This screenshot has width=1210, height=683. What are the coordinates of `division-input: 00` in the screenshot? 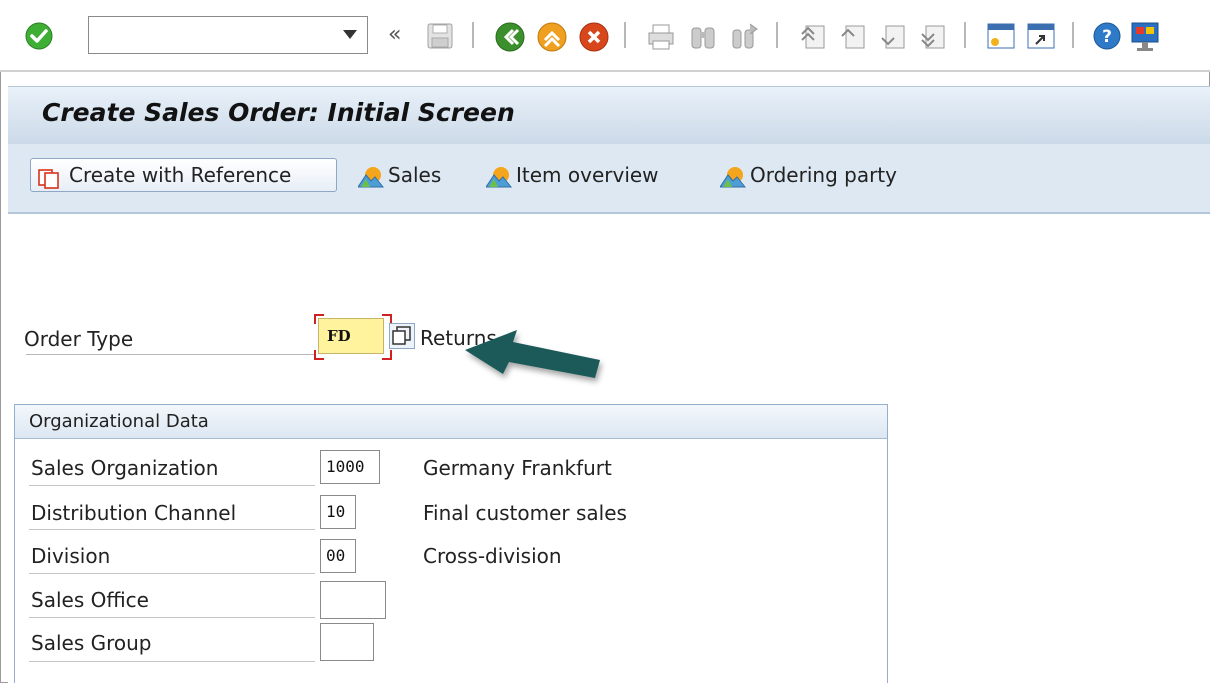 It's located at (338, 556).